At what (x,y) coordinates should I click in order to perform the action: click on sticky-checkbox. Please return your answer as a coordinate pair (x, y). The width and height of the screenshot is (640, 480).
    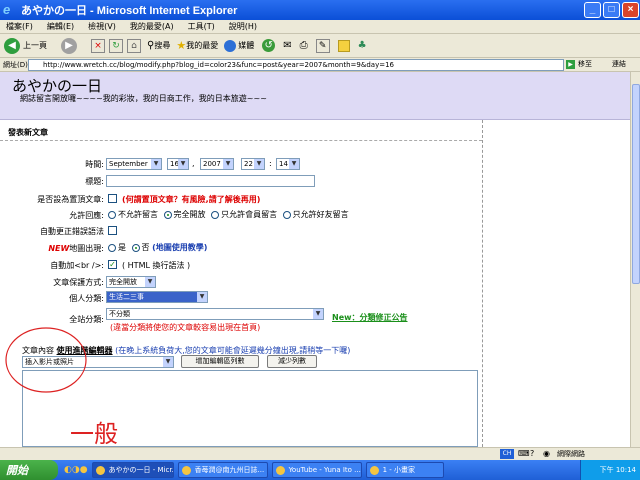
    Looking at the image, I should click on (112, 198).